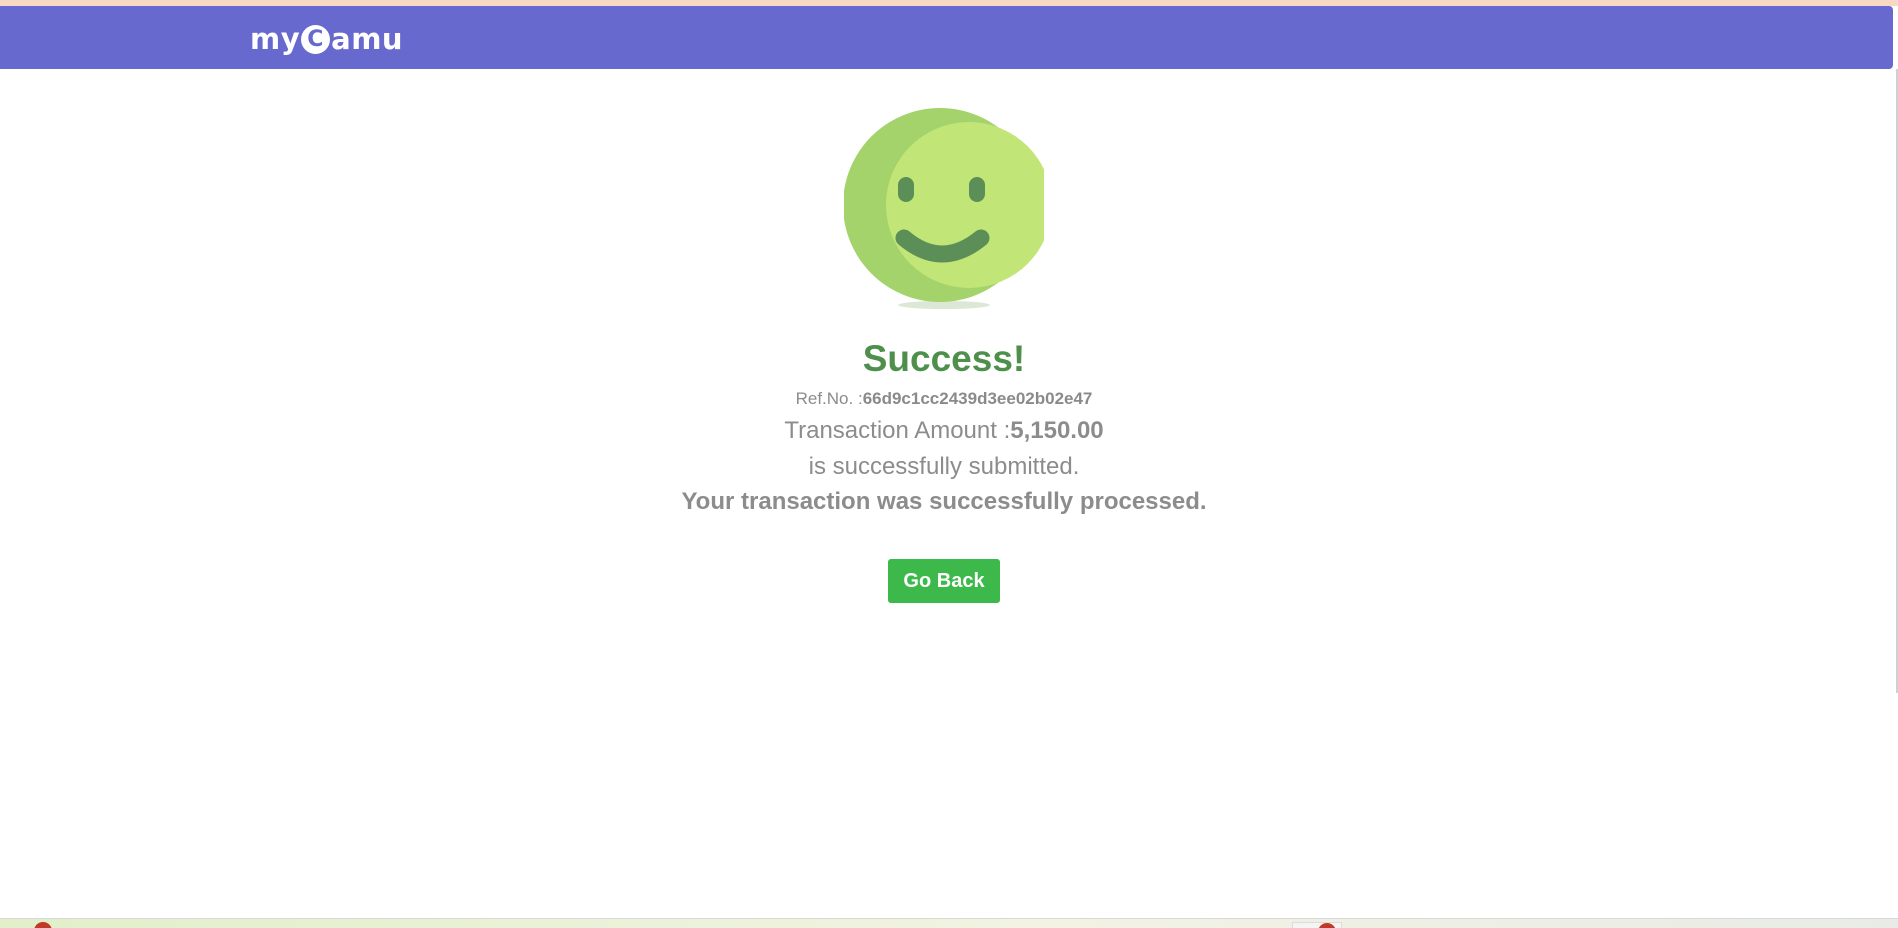 The image size is (1898, 928). I want to click on logo-c-mark: C, so click(316, 39).